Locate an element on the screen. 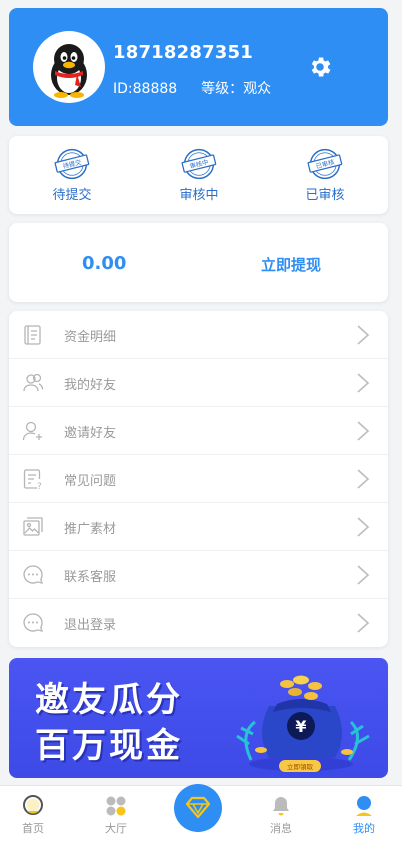 The height and width of the screenshot is (845, 402). status-item-pending: 待提交 待提交 is located at coordinates (72, 174).